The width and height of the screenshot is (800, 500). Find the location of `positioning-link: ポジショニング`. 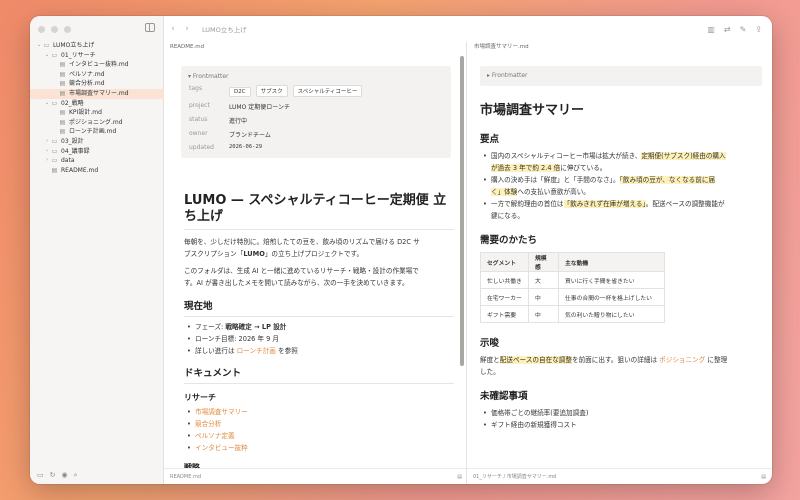

positioning-link: ポジショニング is located at coordinates (682, 360).